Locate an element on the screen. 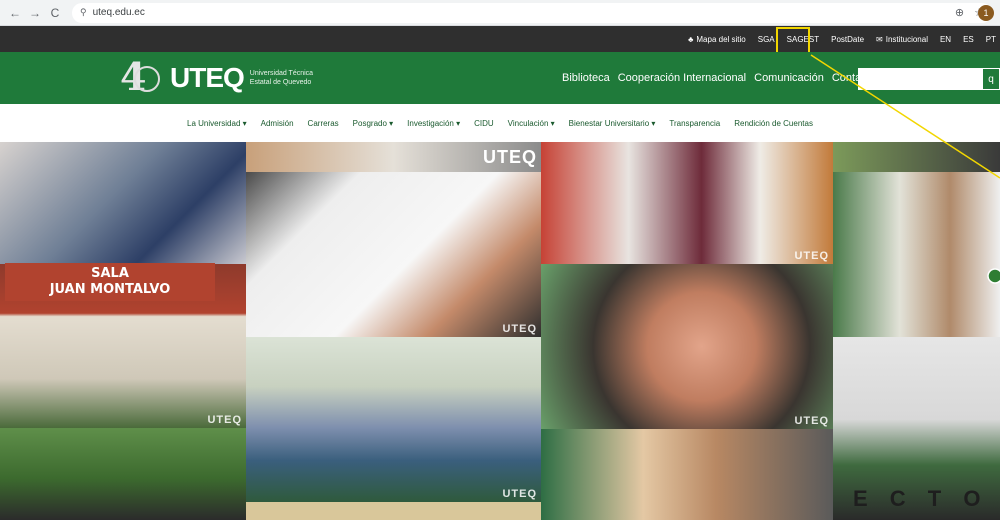 The height and width of the screenshot is (520, 1000). subnav-cidu: CIDU is located at coordinates (484, 123).